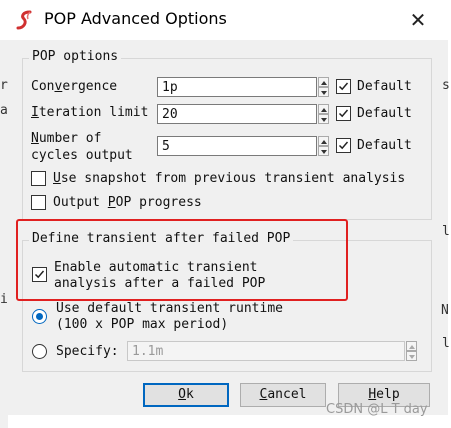 The width and height of the screenshot is (451, 428). I want to click on convergence-default-checkbox, so click(343, 86).